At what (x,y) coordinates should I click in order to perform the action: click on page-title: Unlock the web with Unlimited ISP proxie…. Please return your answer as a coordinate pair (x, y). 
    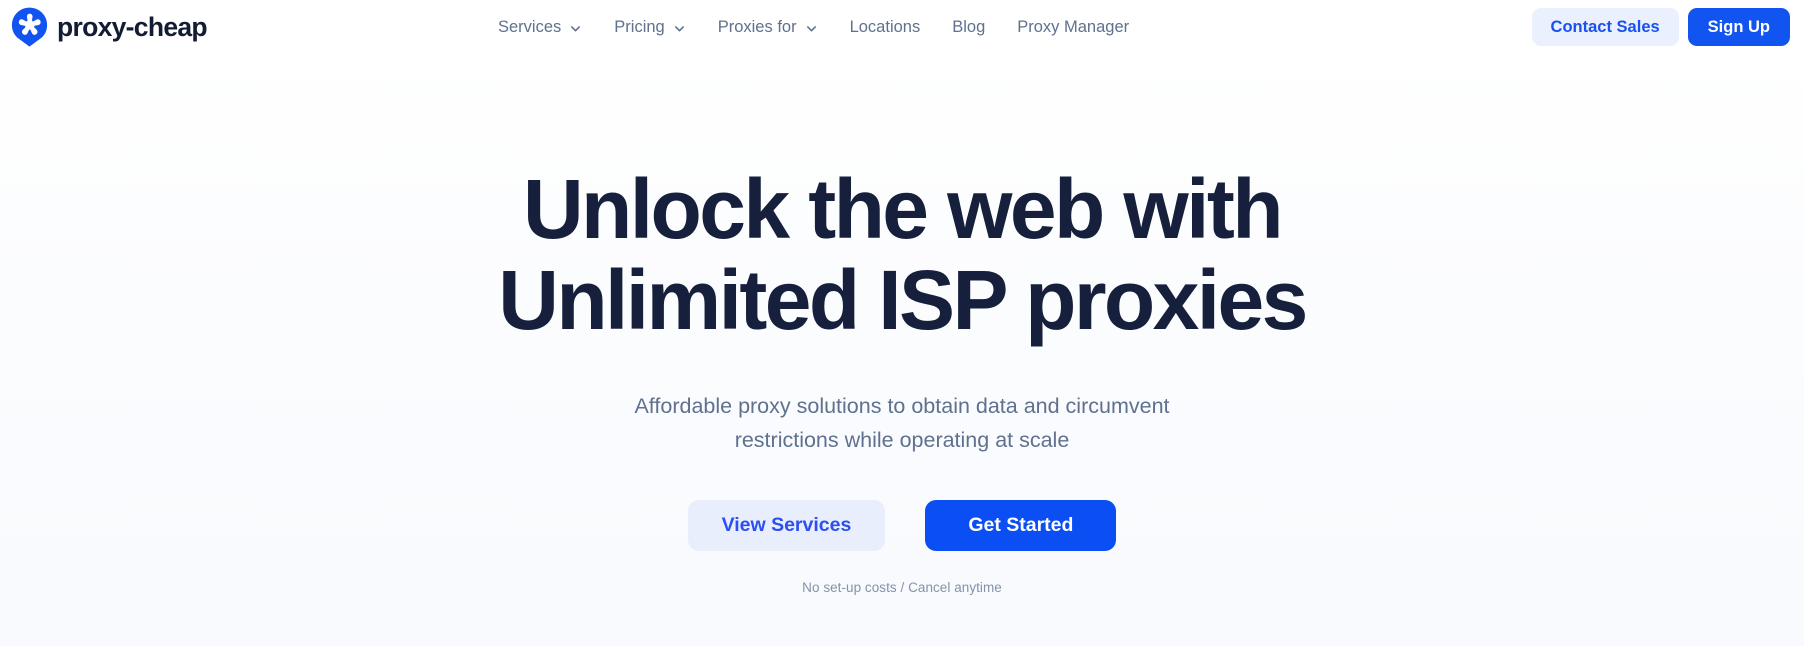
    Looking at the image, I should click on (903, 255).